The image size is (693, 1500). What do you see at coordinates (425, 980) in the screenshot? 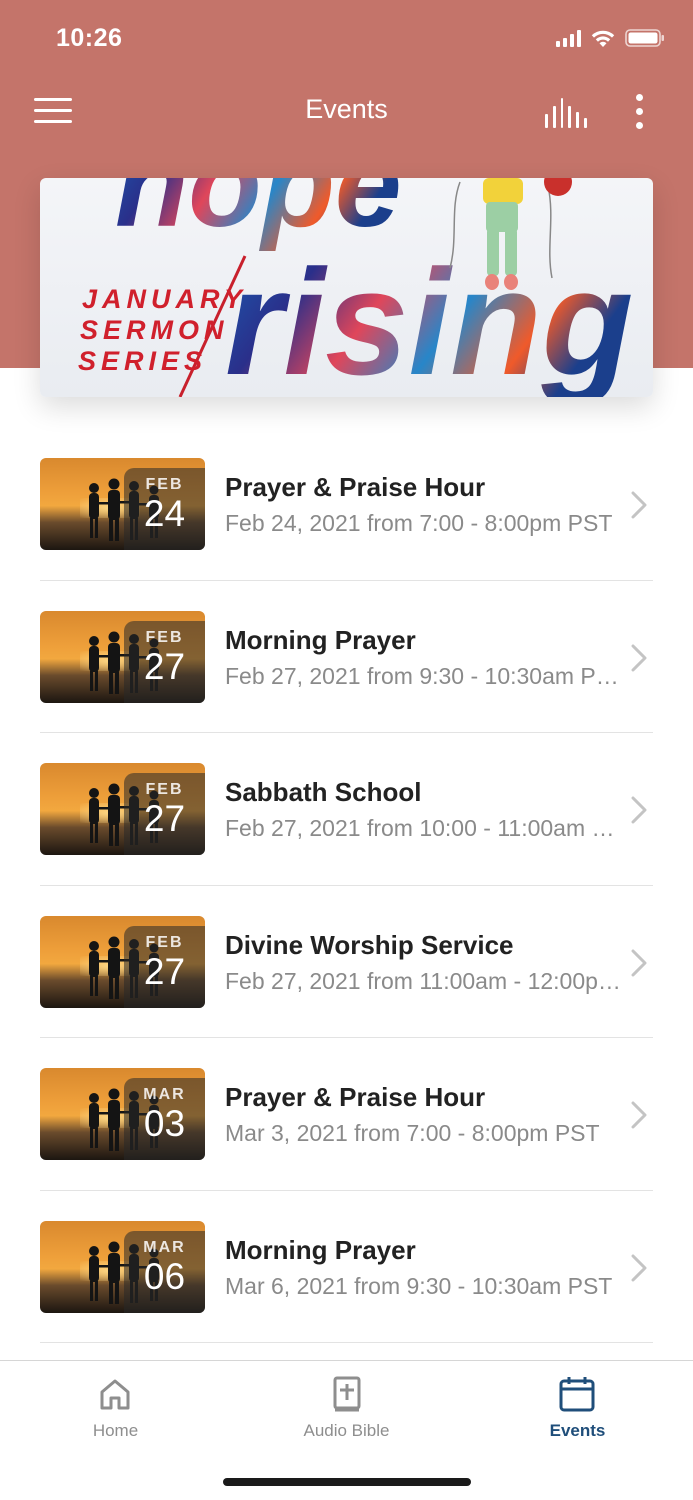
I see `event-datetime: Feb 27, 2021 from 11:00am - 12:00pm PST` at bounding box center [425, 980].